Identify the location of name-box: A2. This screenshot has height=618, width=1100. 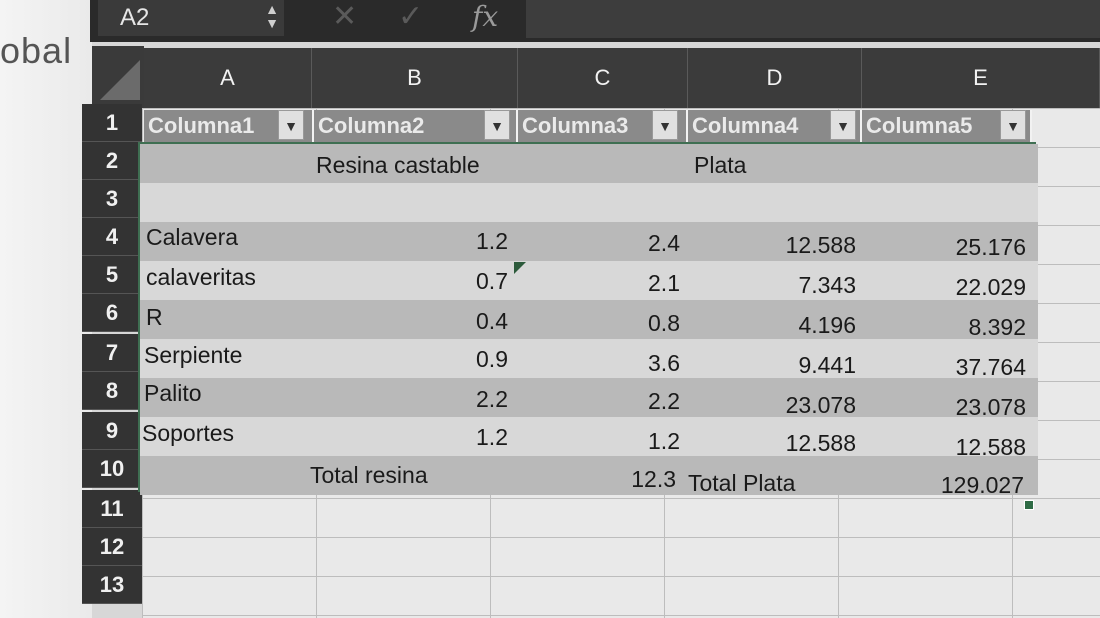
(191, 18).